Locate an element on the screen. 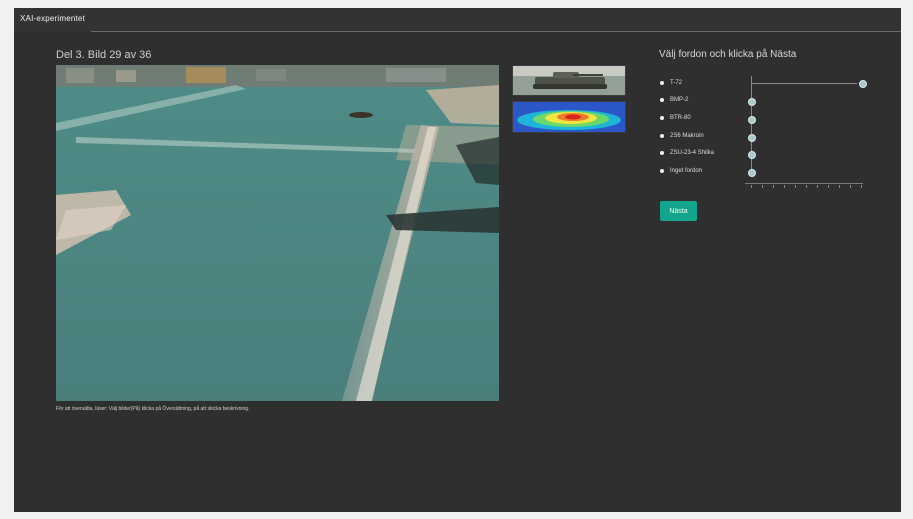 This screenshot has height=519, width=913. slider-axis is located at coordinates (751, 125).